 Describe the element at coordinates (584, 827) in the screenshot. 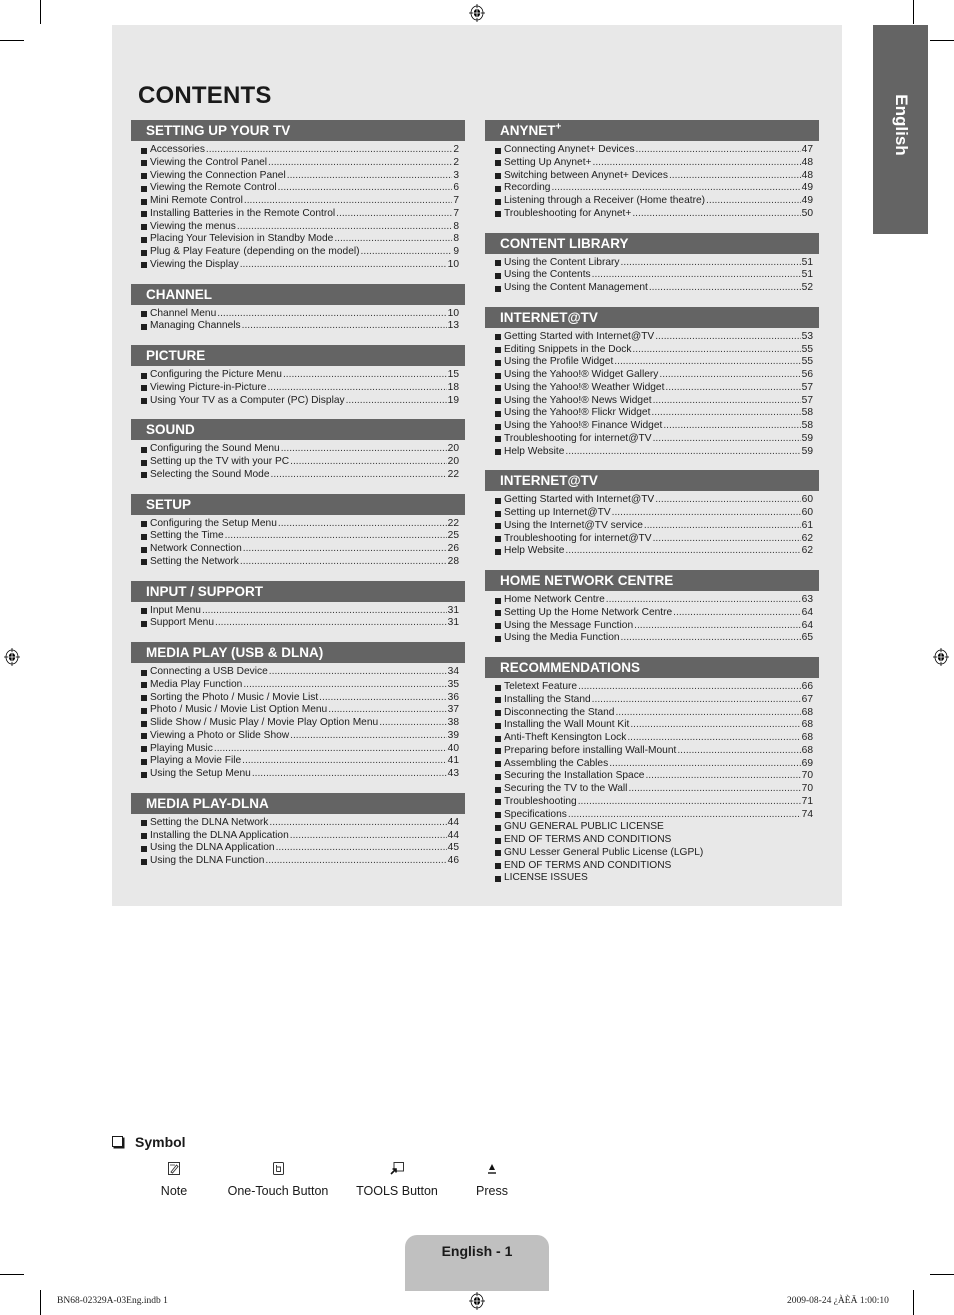

I see `toc-entry-label: GNU GENERAL PUBLIC LICENSE` at that location.